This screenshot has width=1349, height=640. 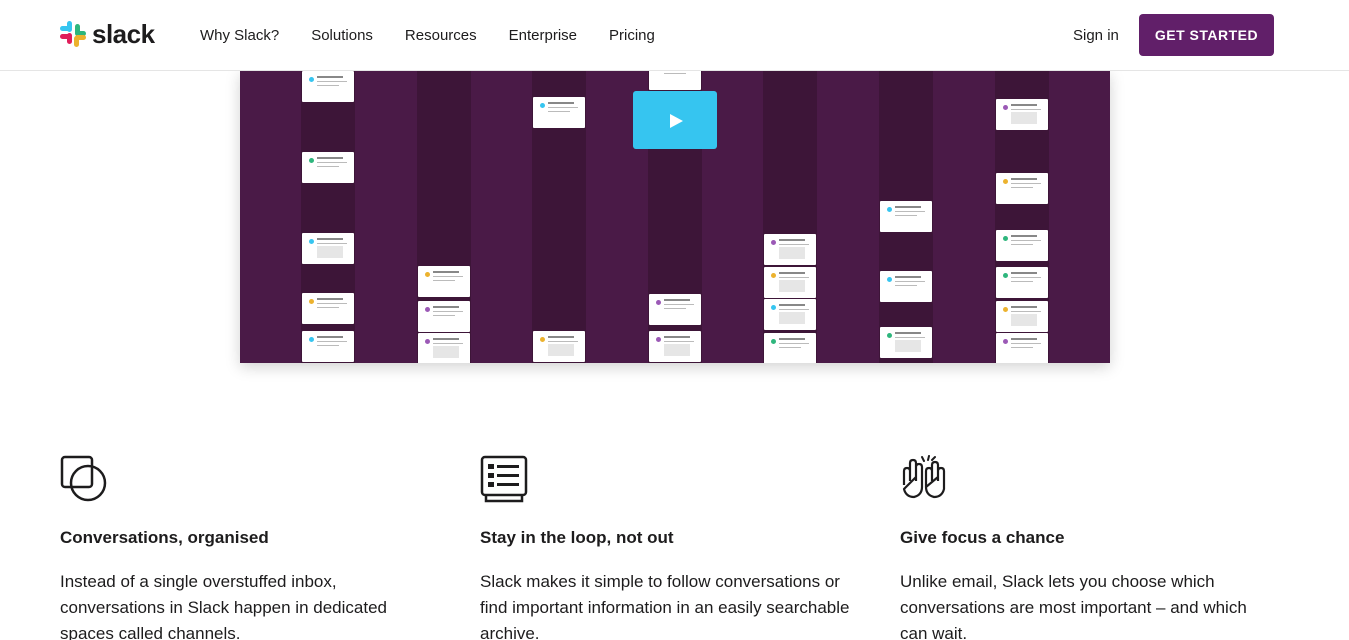 What do you see at coordinates (577, 537) in the screenshot?
I see `feature-title: Stay in the loop, not out` at bounding box center [577, 537].